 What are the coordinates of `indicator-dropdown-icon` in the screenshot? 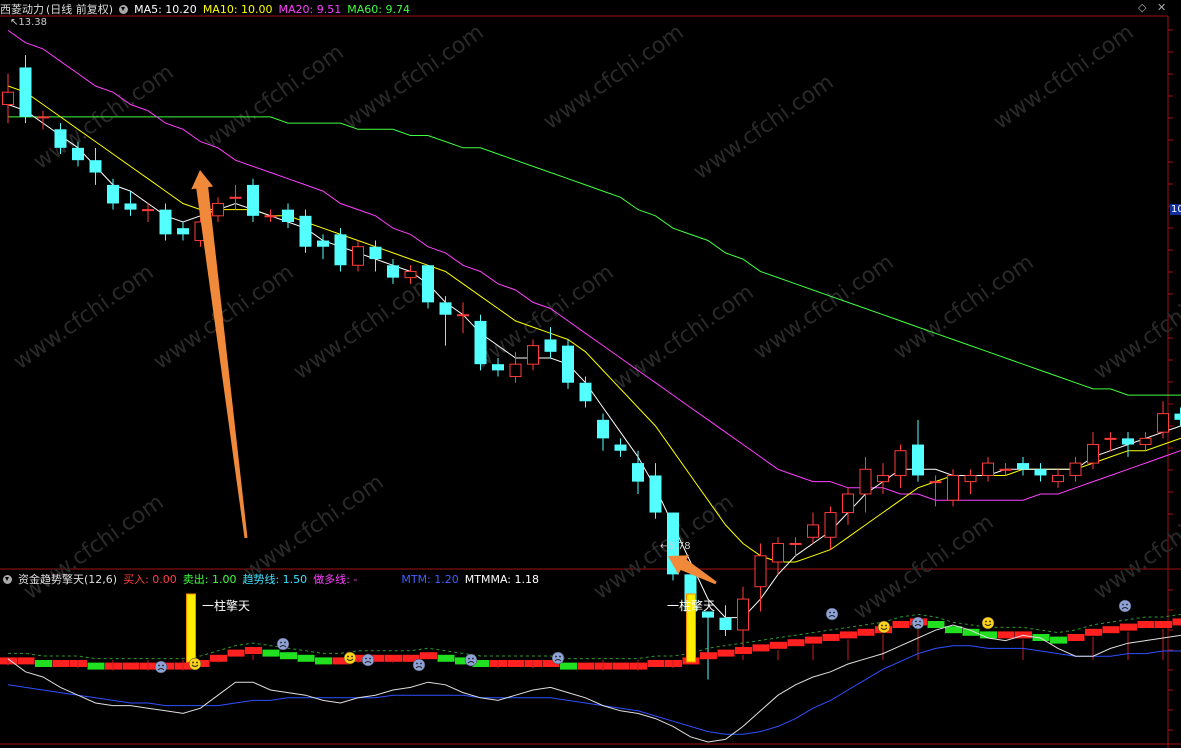 It's located at (7, 579).